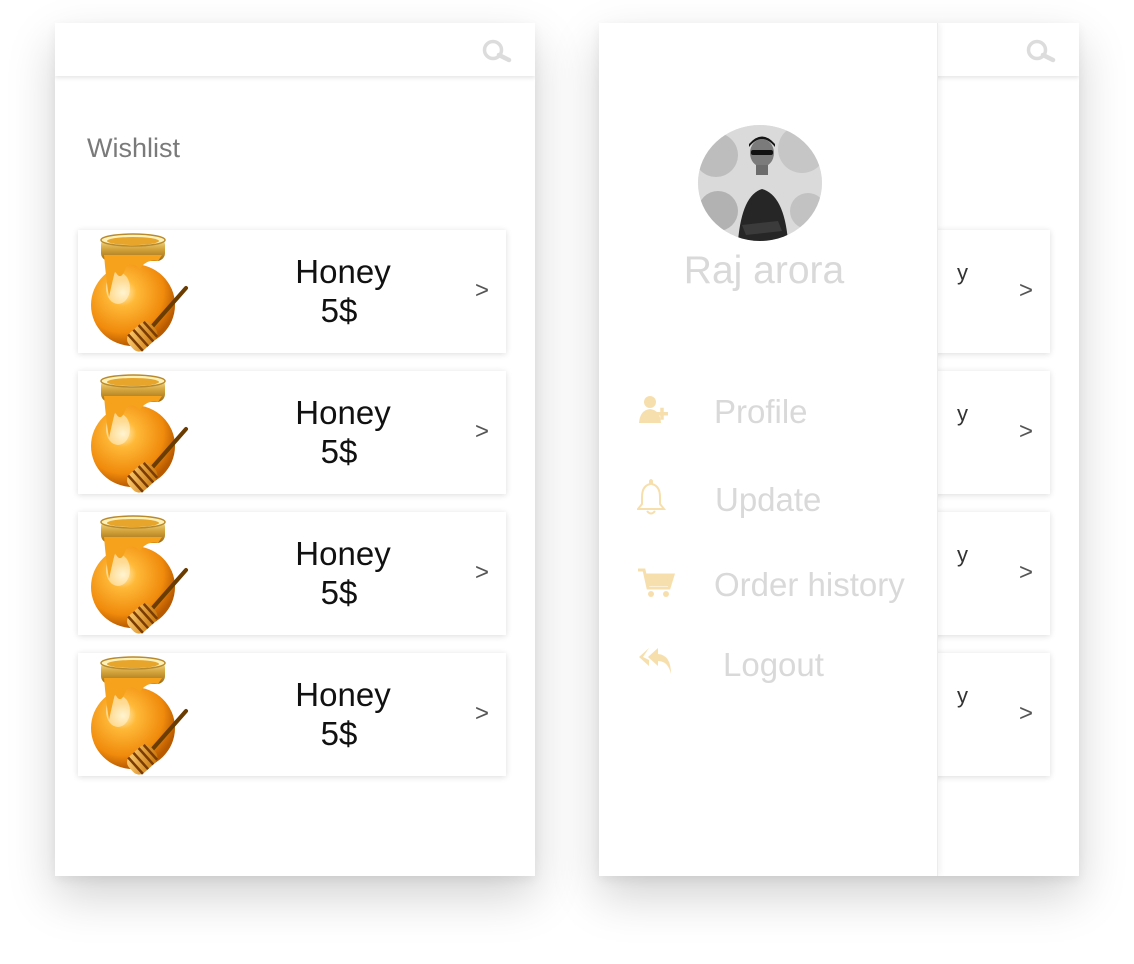 This screenshot has width=1134, height=964. I want to click on menu-item-update: Update, so click(782, 499).